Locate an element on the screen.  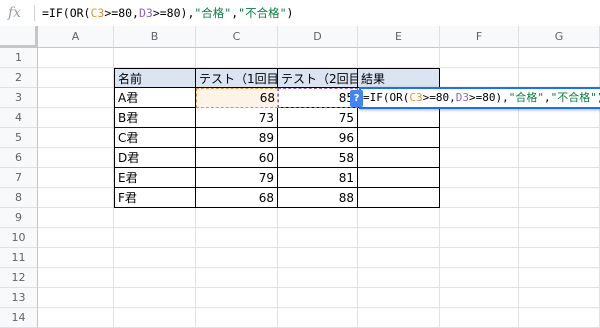
cell-g11 is located at coordinates (559, 258).